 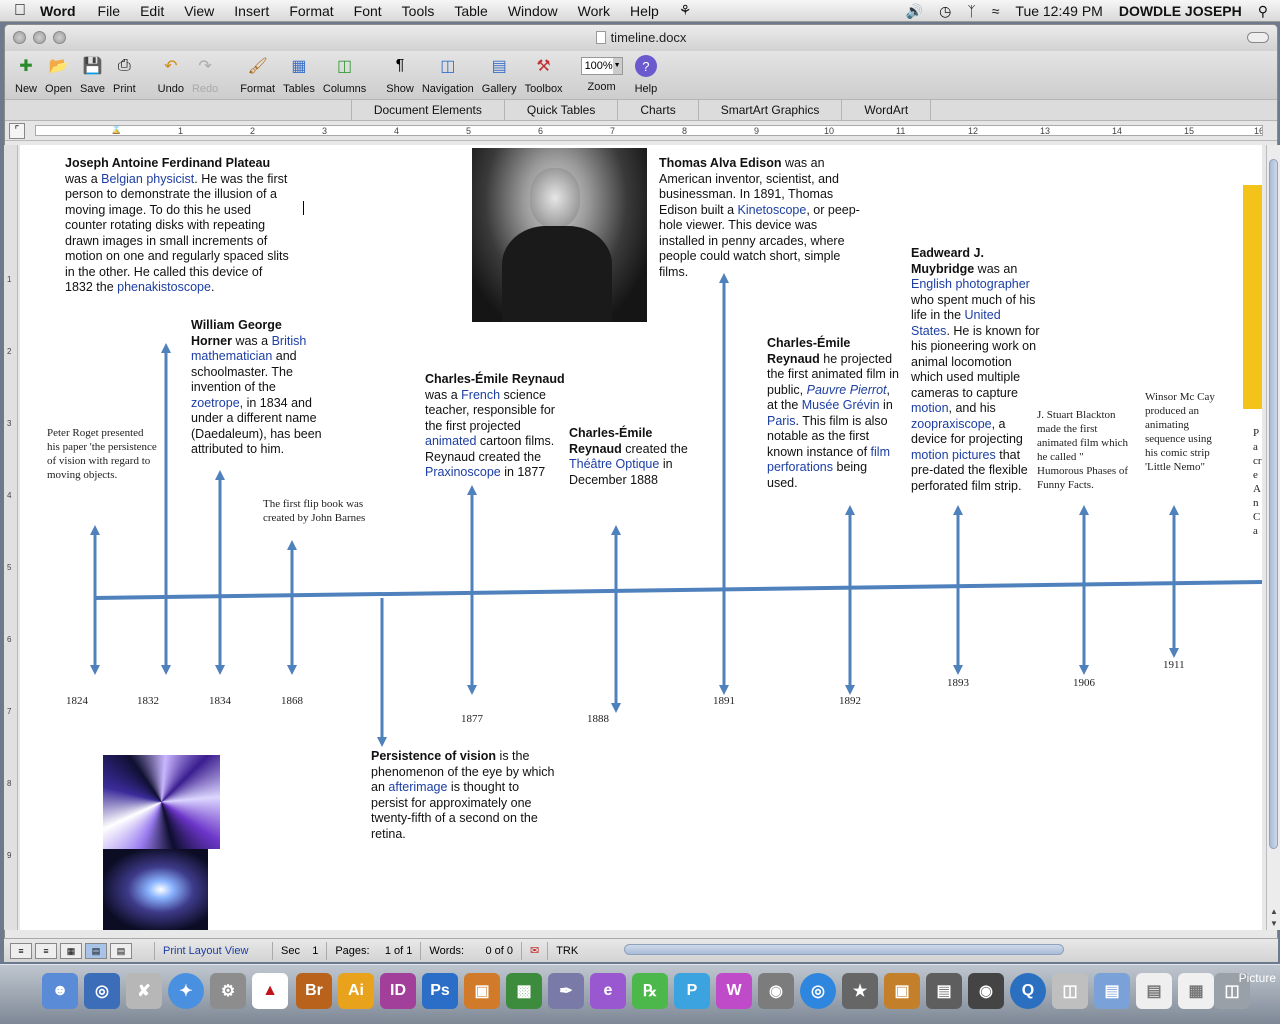 I want to click on navigation-button: ◫ Navigation, so click(x=448, y=73).